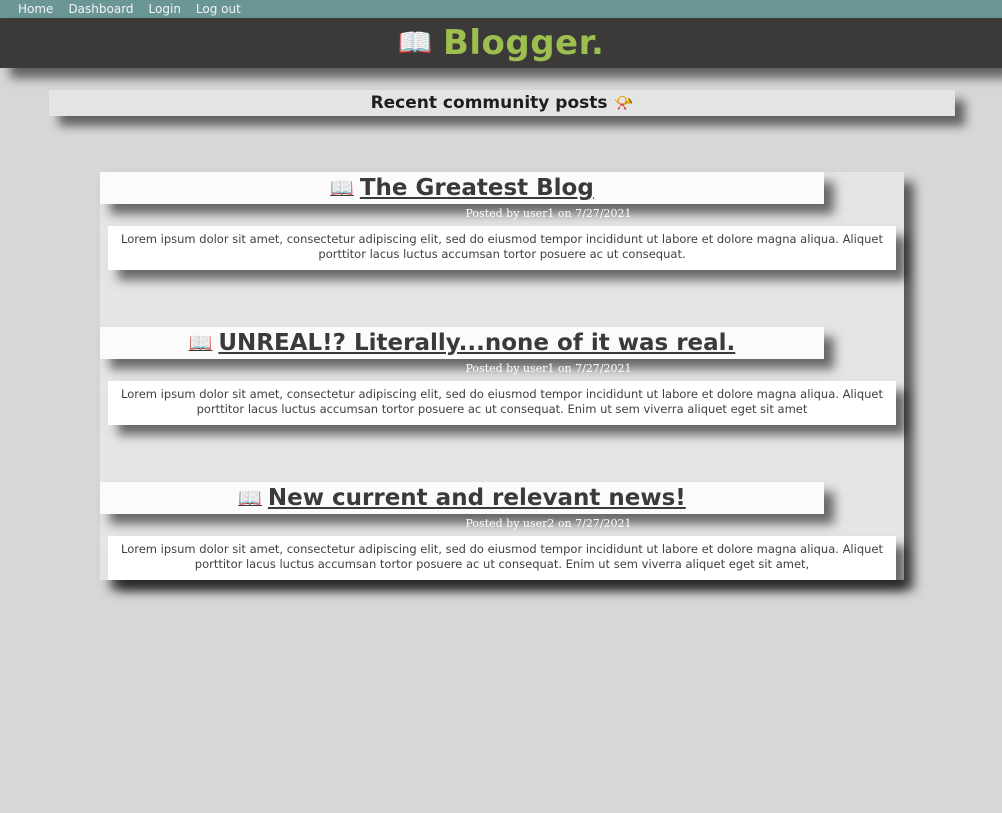 The height and width of the screenshot is (813, 1002). I want to click on brand-logo: 📖 Blogger., so click(501, 43).